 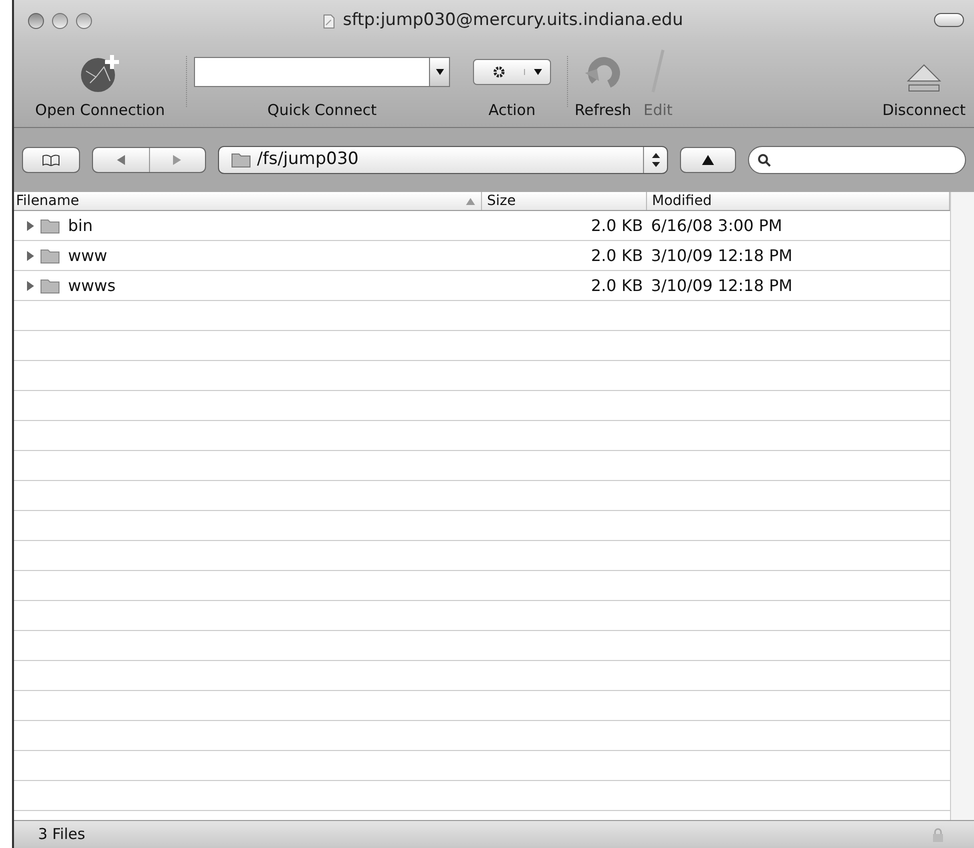 What do you see at coordinates (149, 160) in the screenshot?
I see `navigation-control` at bounding box center [149, 160].